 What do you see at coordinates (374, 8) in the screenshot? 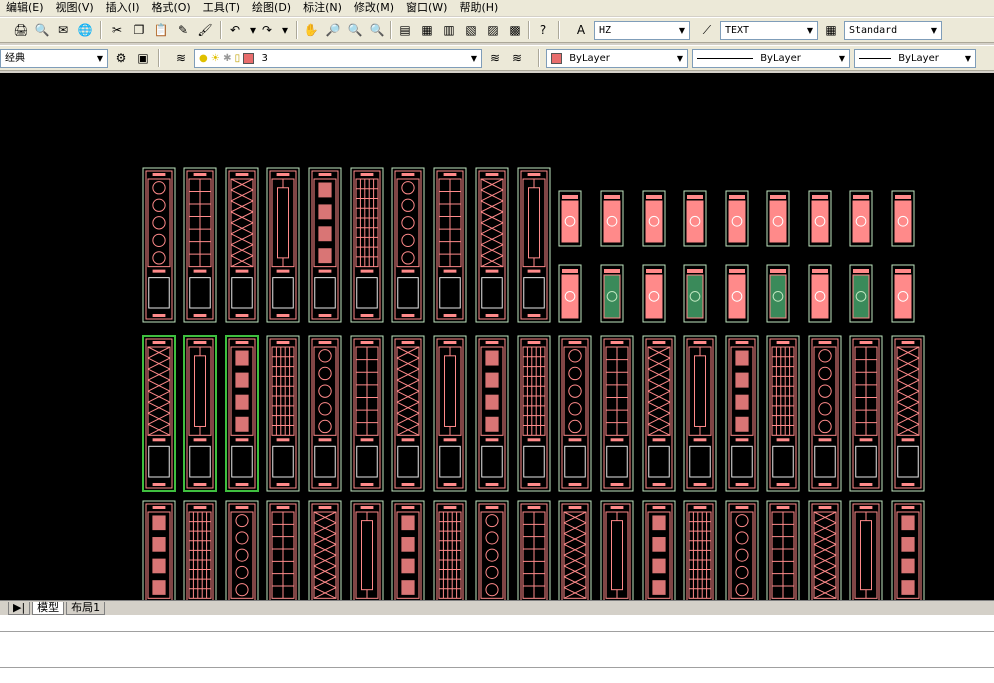
I see `menu-modify: 修改(M)` at bounding box center [374, 8].